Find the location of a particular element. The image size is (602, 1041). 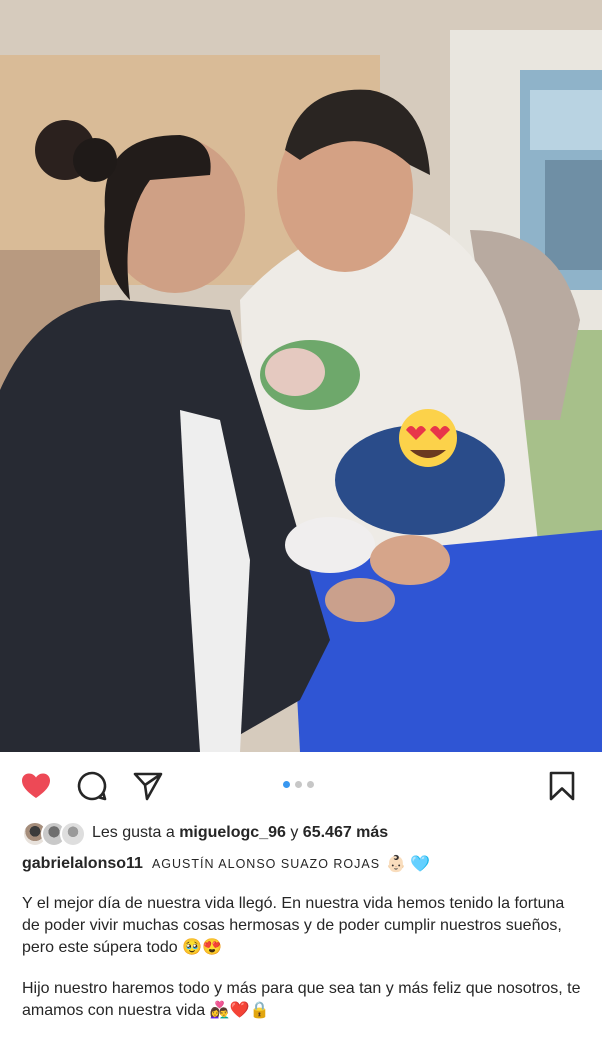

action-bar is located at coordinates (301, 784).